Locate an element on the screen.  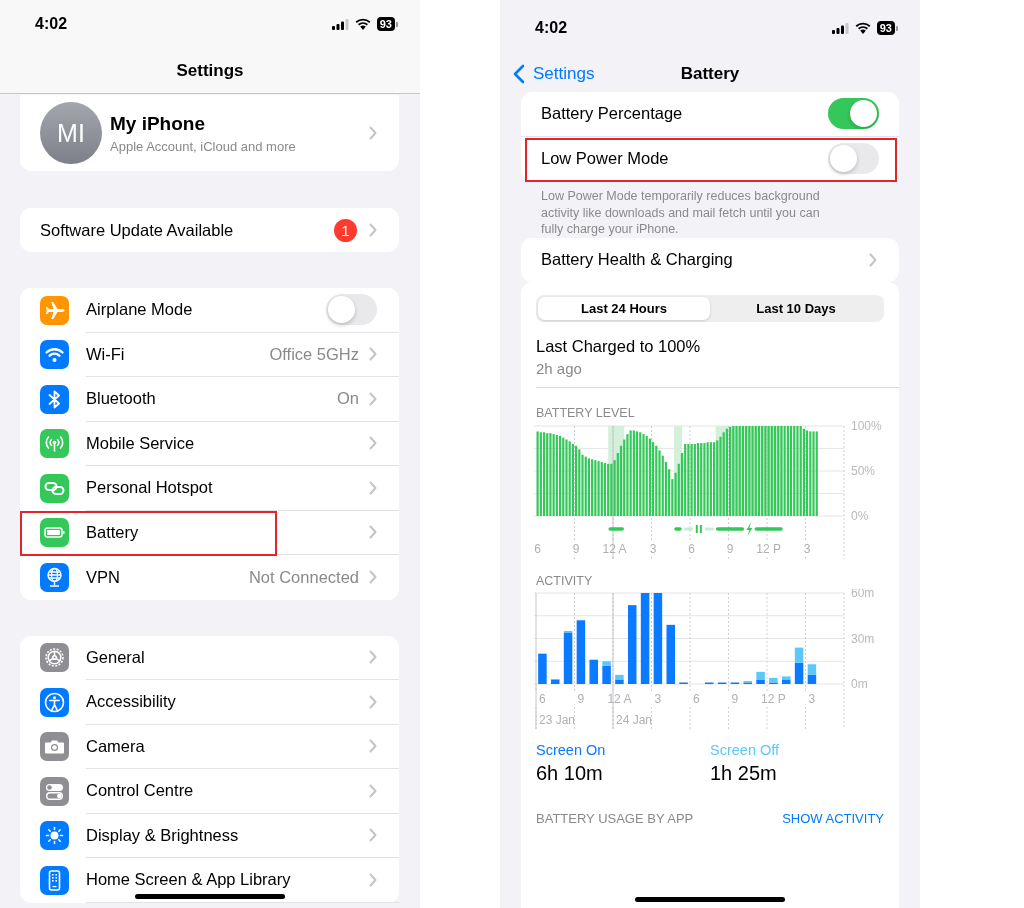
avatar: MI is located at coordinates (71, 133).